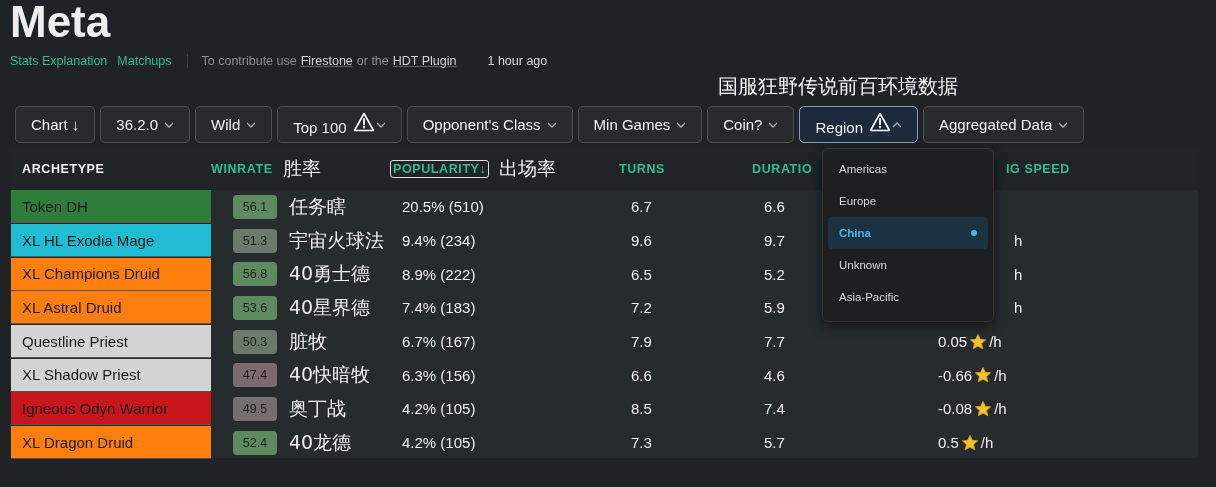 The height and width of the screenshot is (487, 1216). What do you see at coordinates (255, 206) in the screenshot?
I see `winrate-badge: 56.1` at bounding box center [255, 206].